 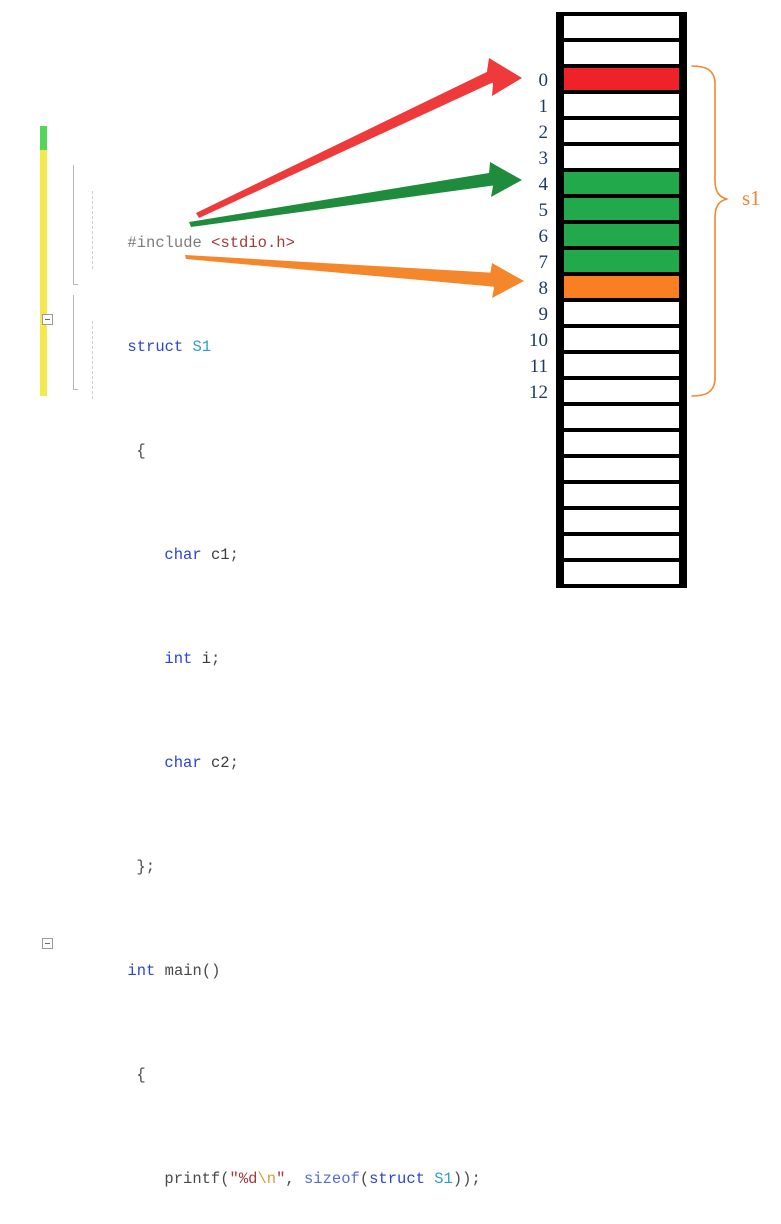 What do you see at coordinates (183, 763) in the screenshot?
I see `token-kw-char-2: char` at bounding box center [183, 763].